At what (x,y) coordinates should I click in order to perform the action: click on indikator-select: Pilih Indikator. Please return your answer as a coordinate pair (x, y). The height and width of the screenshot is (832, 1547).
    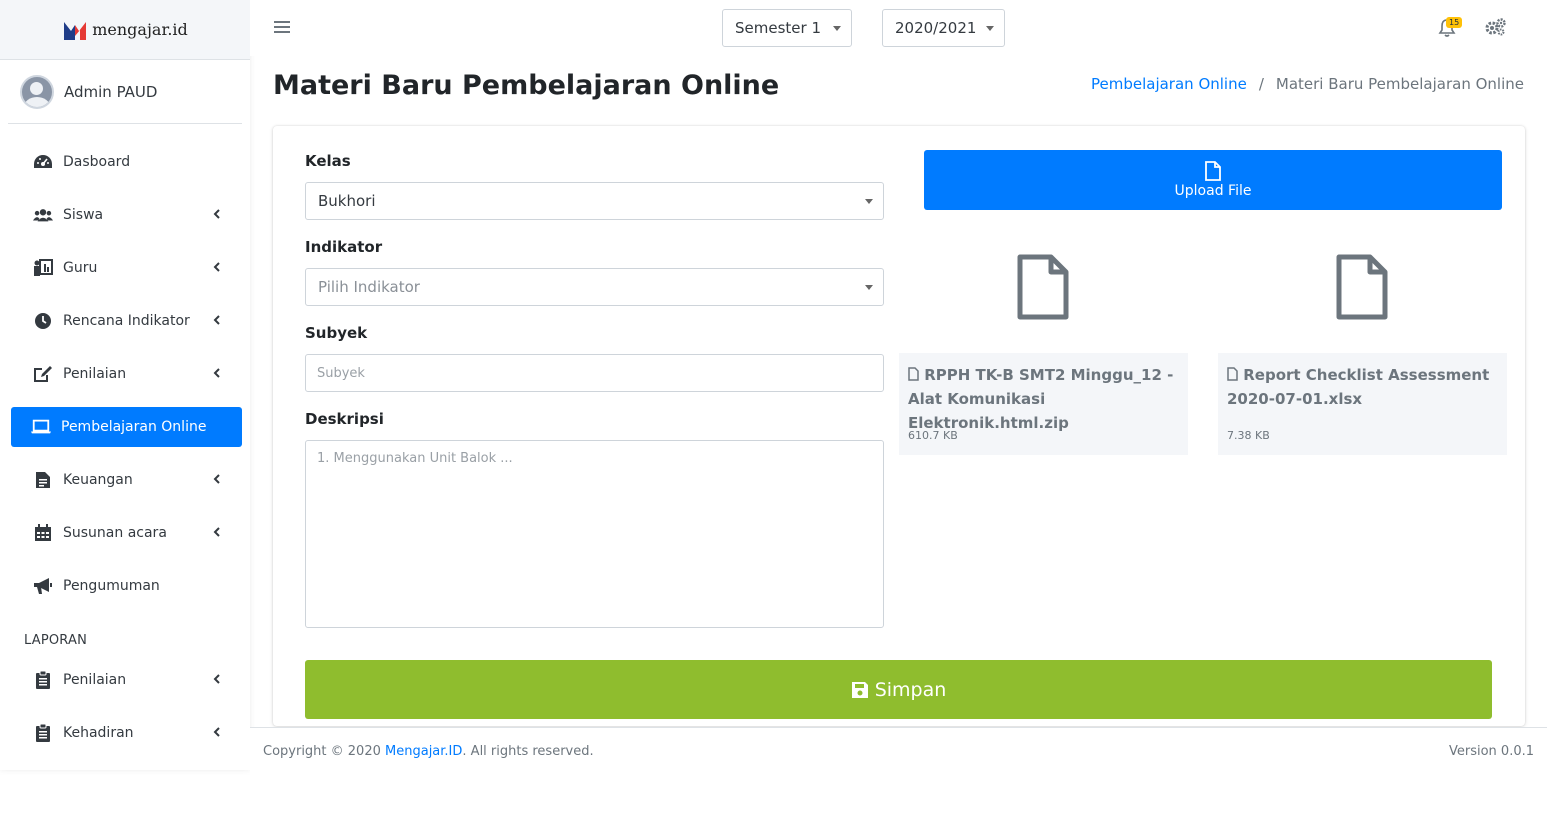
    Looking at the image, I should click on (594, 287).